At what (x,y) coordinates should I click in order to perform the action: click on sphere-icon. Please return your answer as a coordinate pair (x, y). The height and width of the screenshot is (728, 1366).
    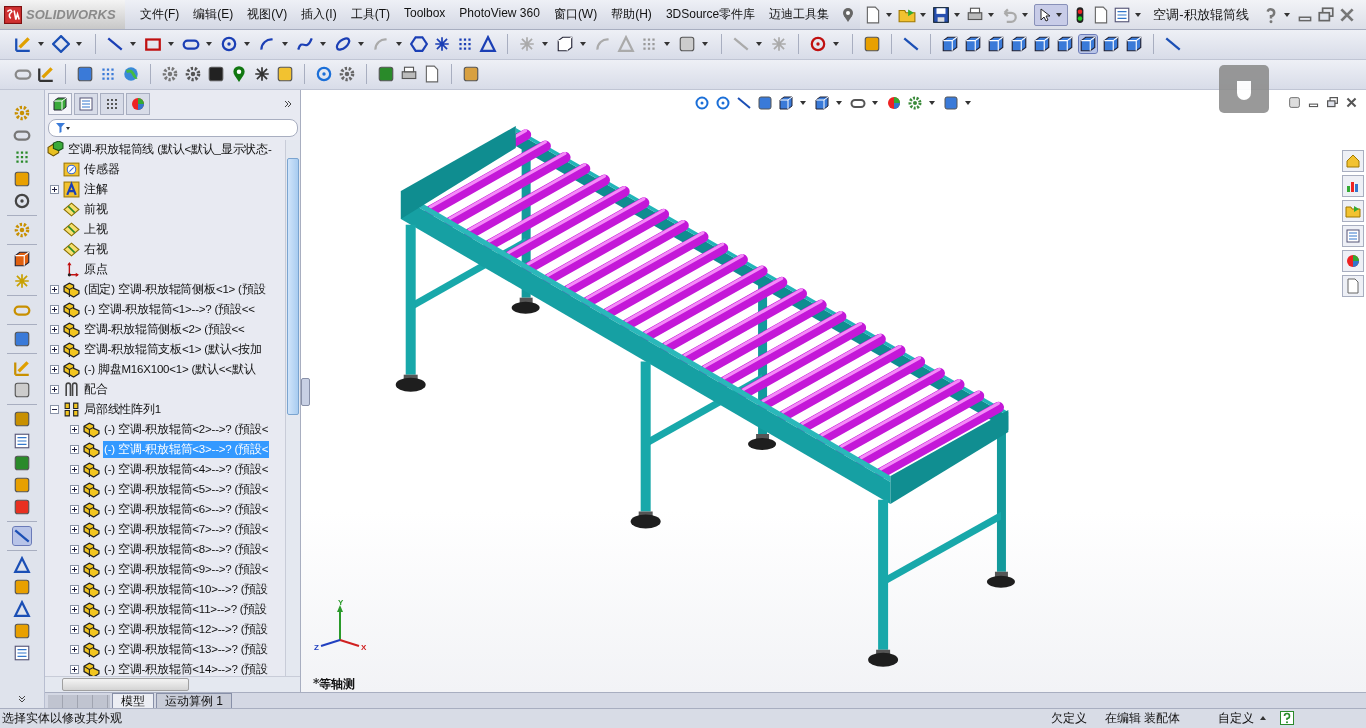
    Looking at the image, I should click on (894, 102).